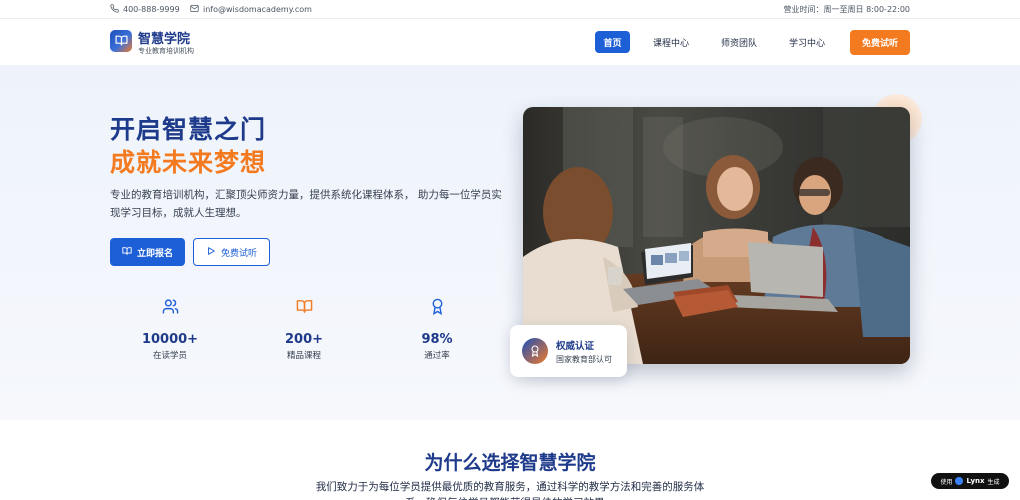 The width and height of the screenshot is (1020, 500). Describe the element at coordinates (304, 339) in the screenshot. I see `stat-value: 200+` at that location.